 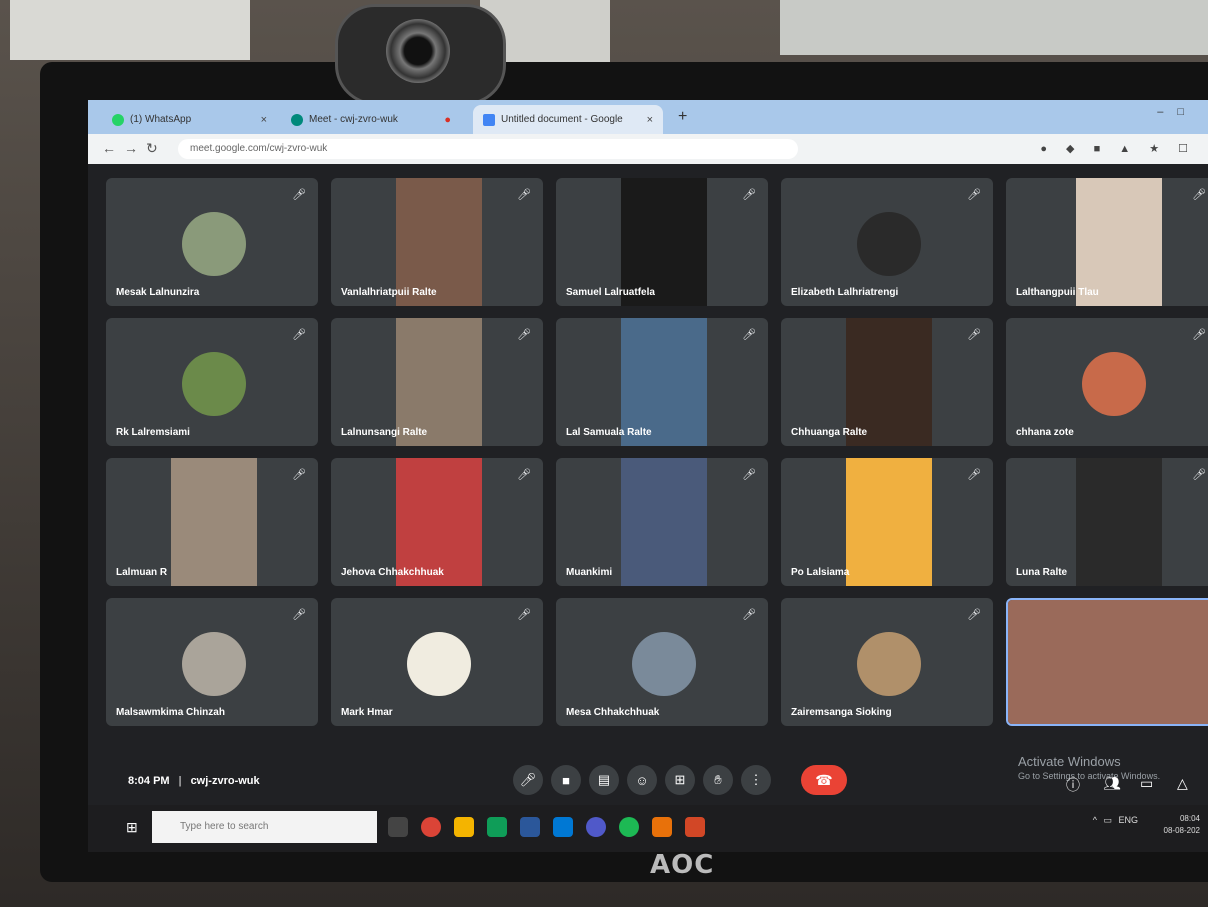 I want to click on present-button: ⊞, so click(x=680, y=780).